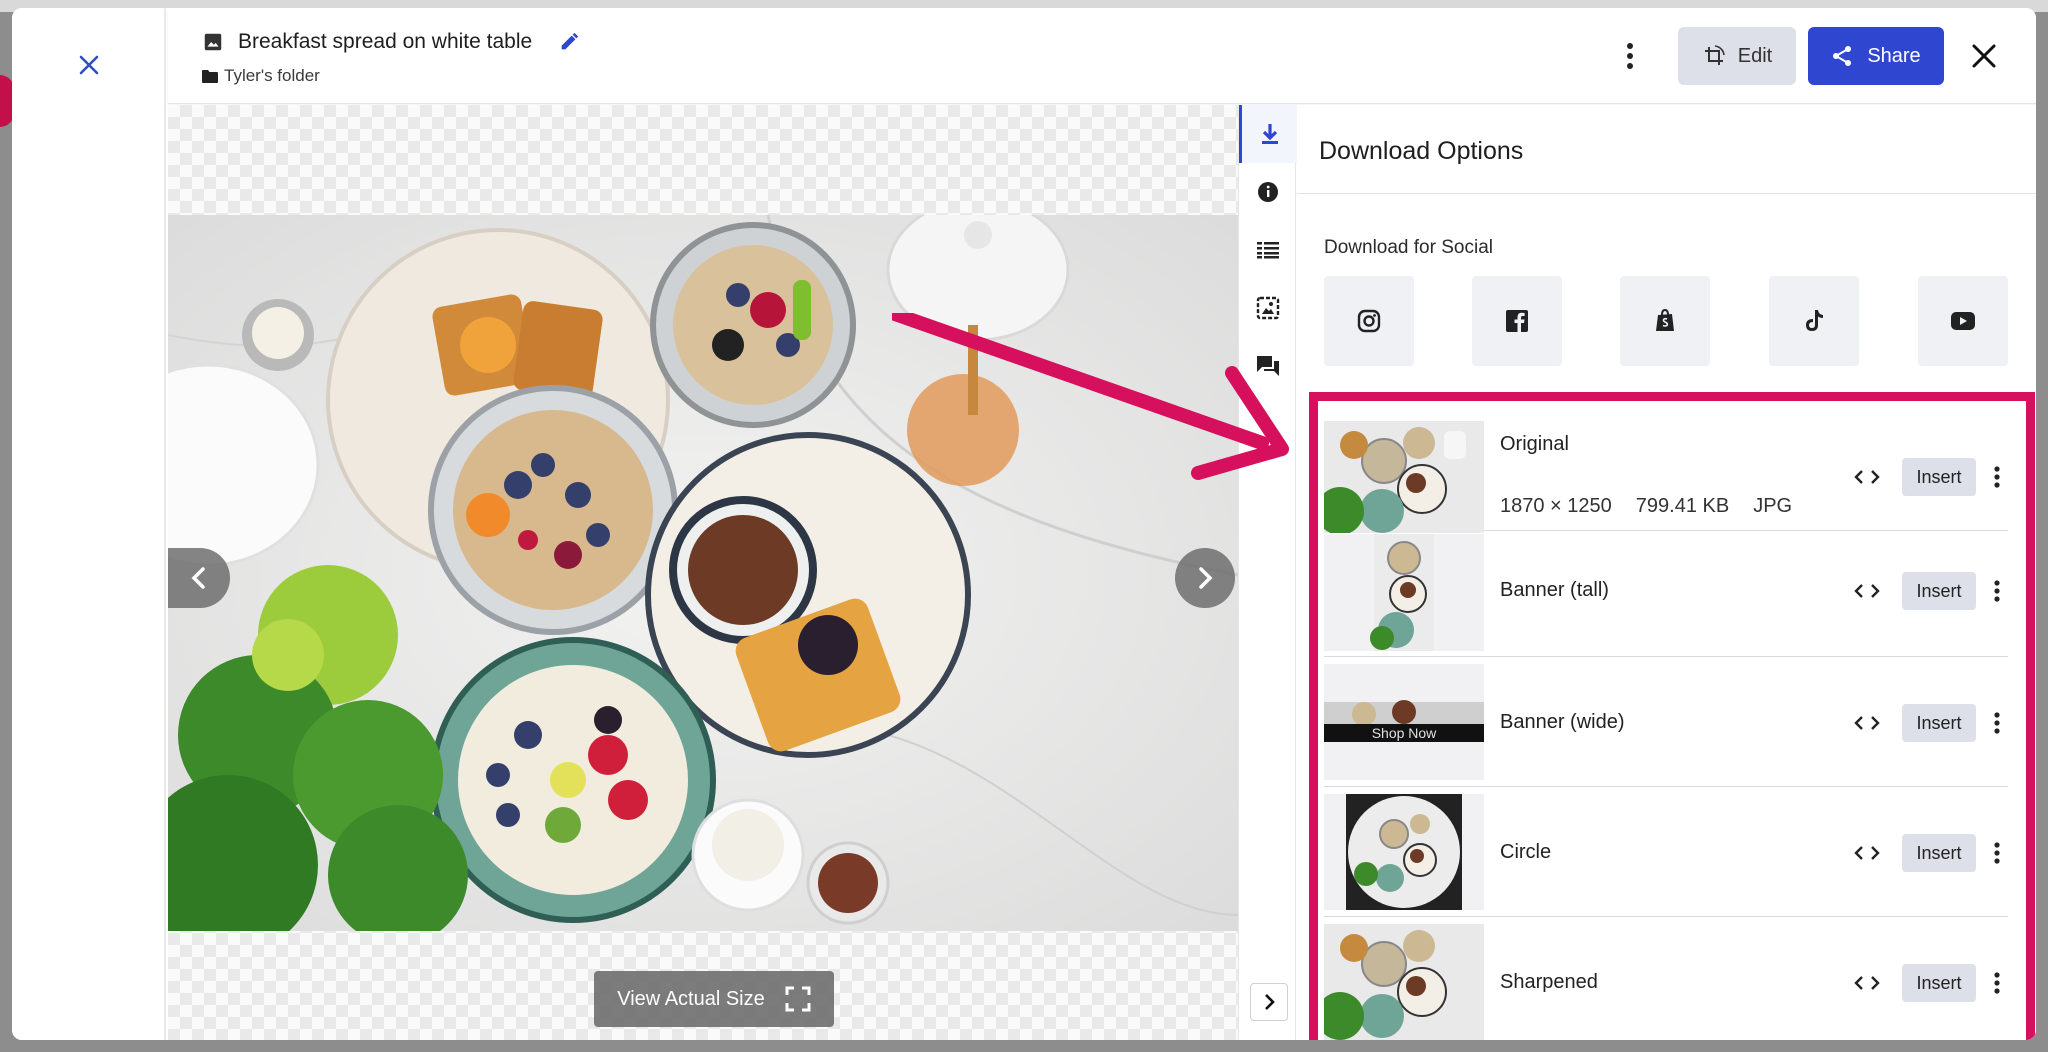 The width and height of the screenshot is (2048, 1052). I want to click on crop-row-banner-wide: Shop Now Banner (wide) Insert, so click(1666, 722).